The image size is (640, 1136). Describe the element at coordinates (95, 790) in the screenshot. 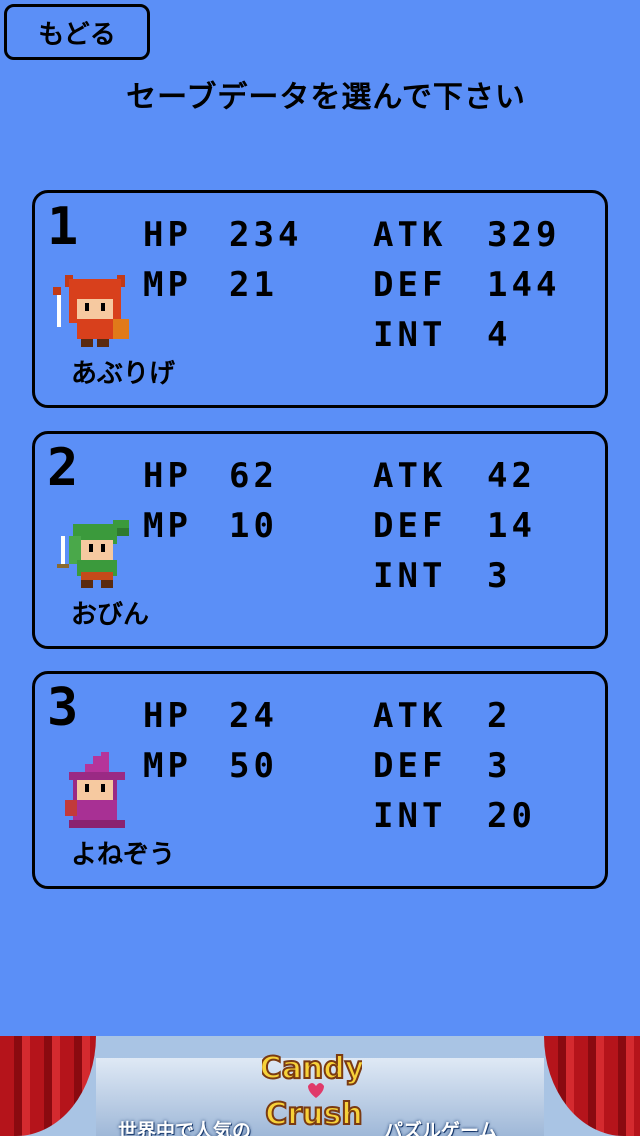

I see `purple-witch-sprite` at that location.